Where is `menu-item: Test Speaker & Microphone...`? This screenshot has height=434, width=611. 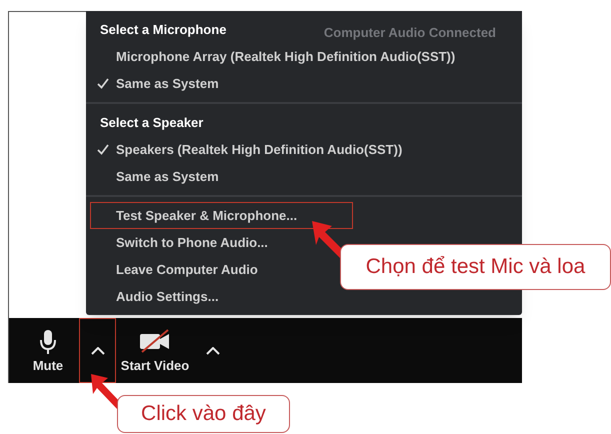 menu-item: Test Speaker & Microphone... is located at coordinates (221, 215).